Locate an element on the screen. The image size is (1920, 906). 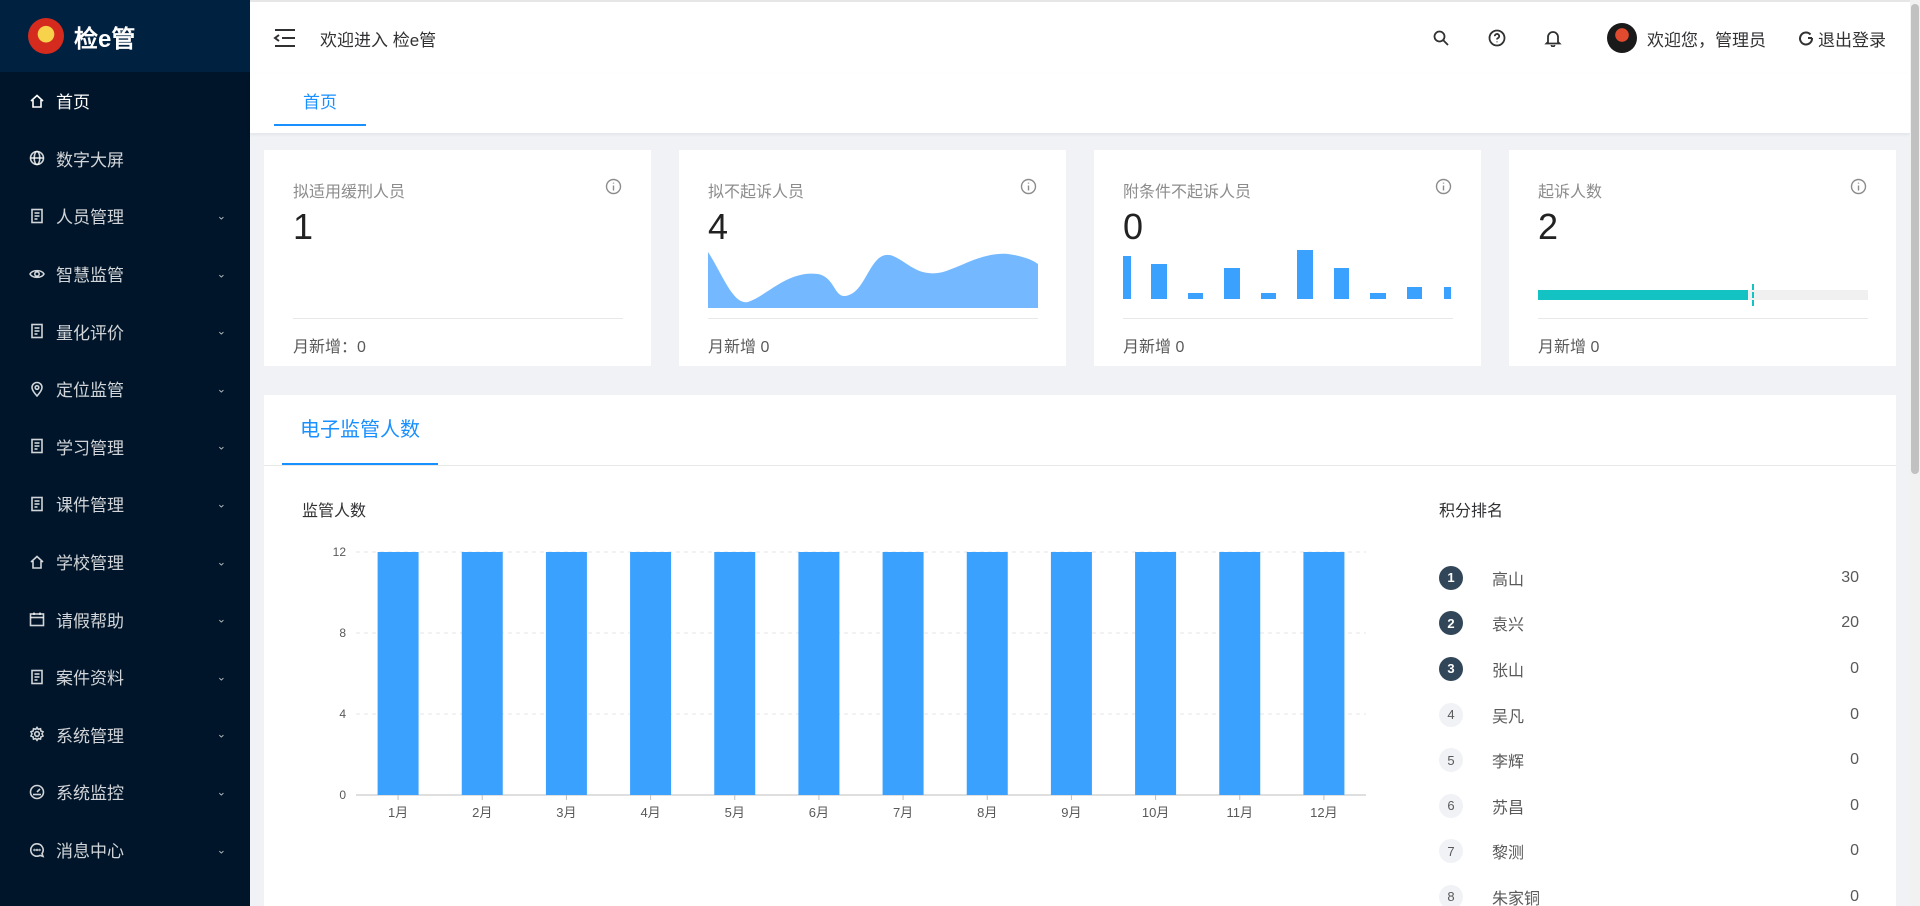
sidebar-item: 系统监控 ⌄ is located at coordinates (125, 792).